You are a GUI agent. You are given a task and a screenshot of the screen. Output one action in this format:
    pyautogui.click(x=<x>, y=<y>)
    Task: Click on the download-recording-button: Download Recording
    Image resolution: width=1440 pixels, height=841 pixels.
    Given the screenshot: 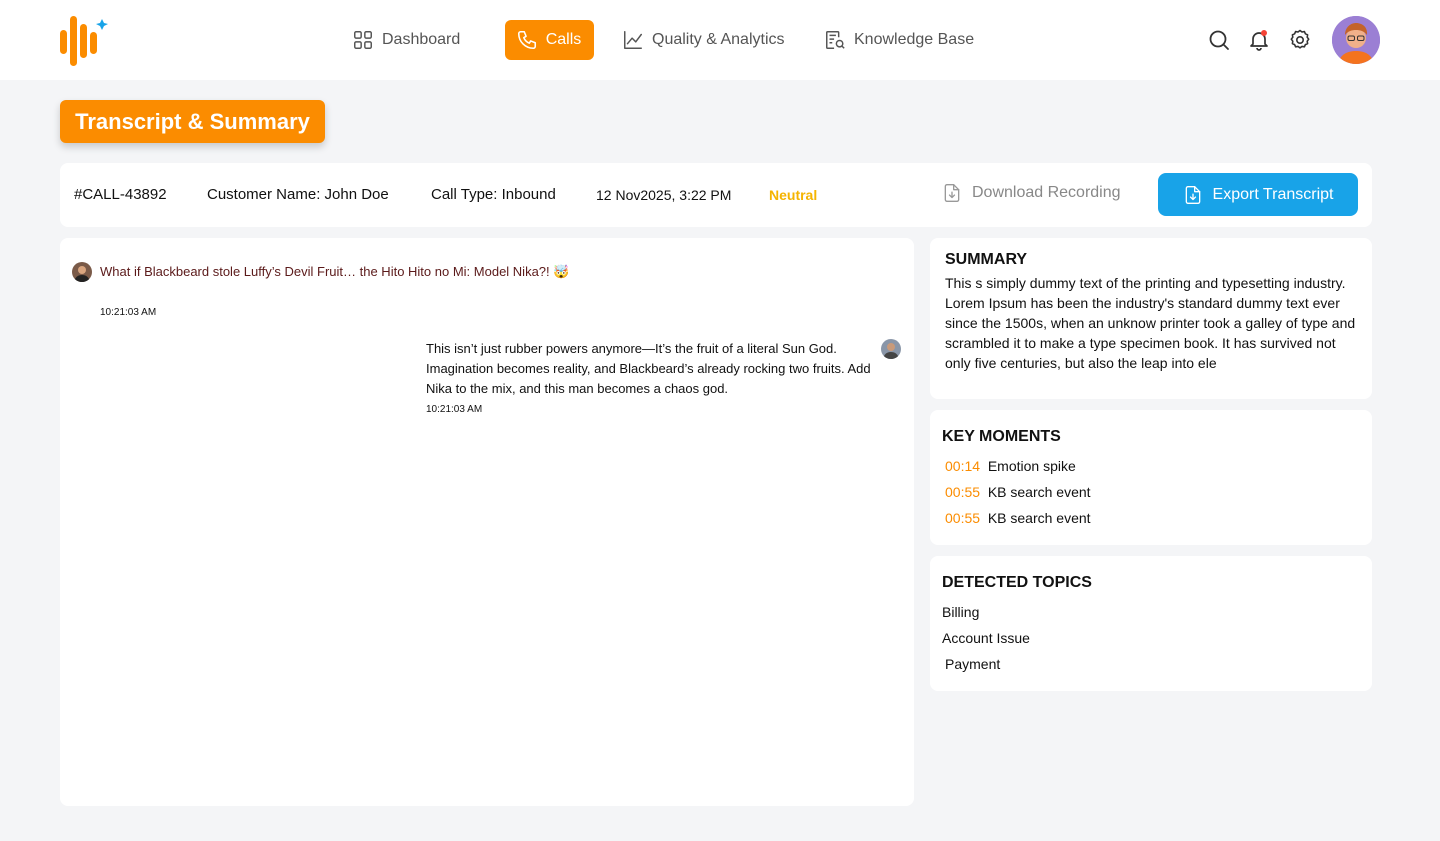 What is the action you would take?
    pyautogui.click(x=1031, y=193)
    